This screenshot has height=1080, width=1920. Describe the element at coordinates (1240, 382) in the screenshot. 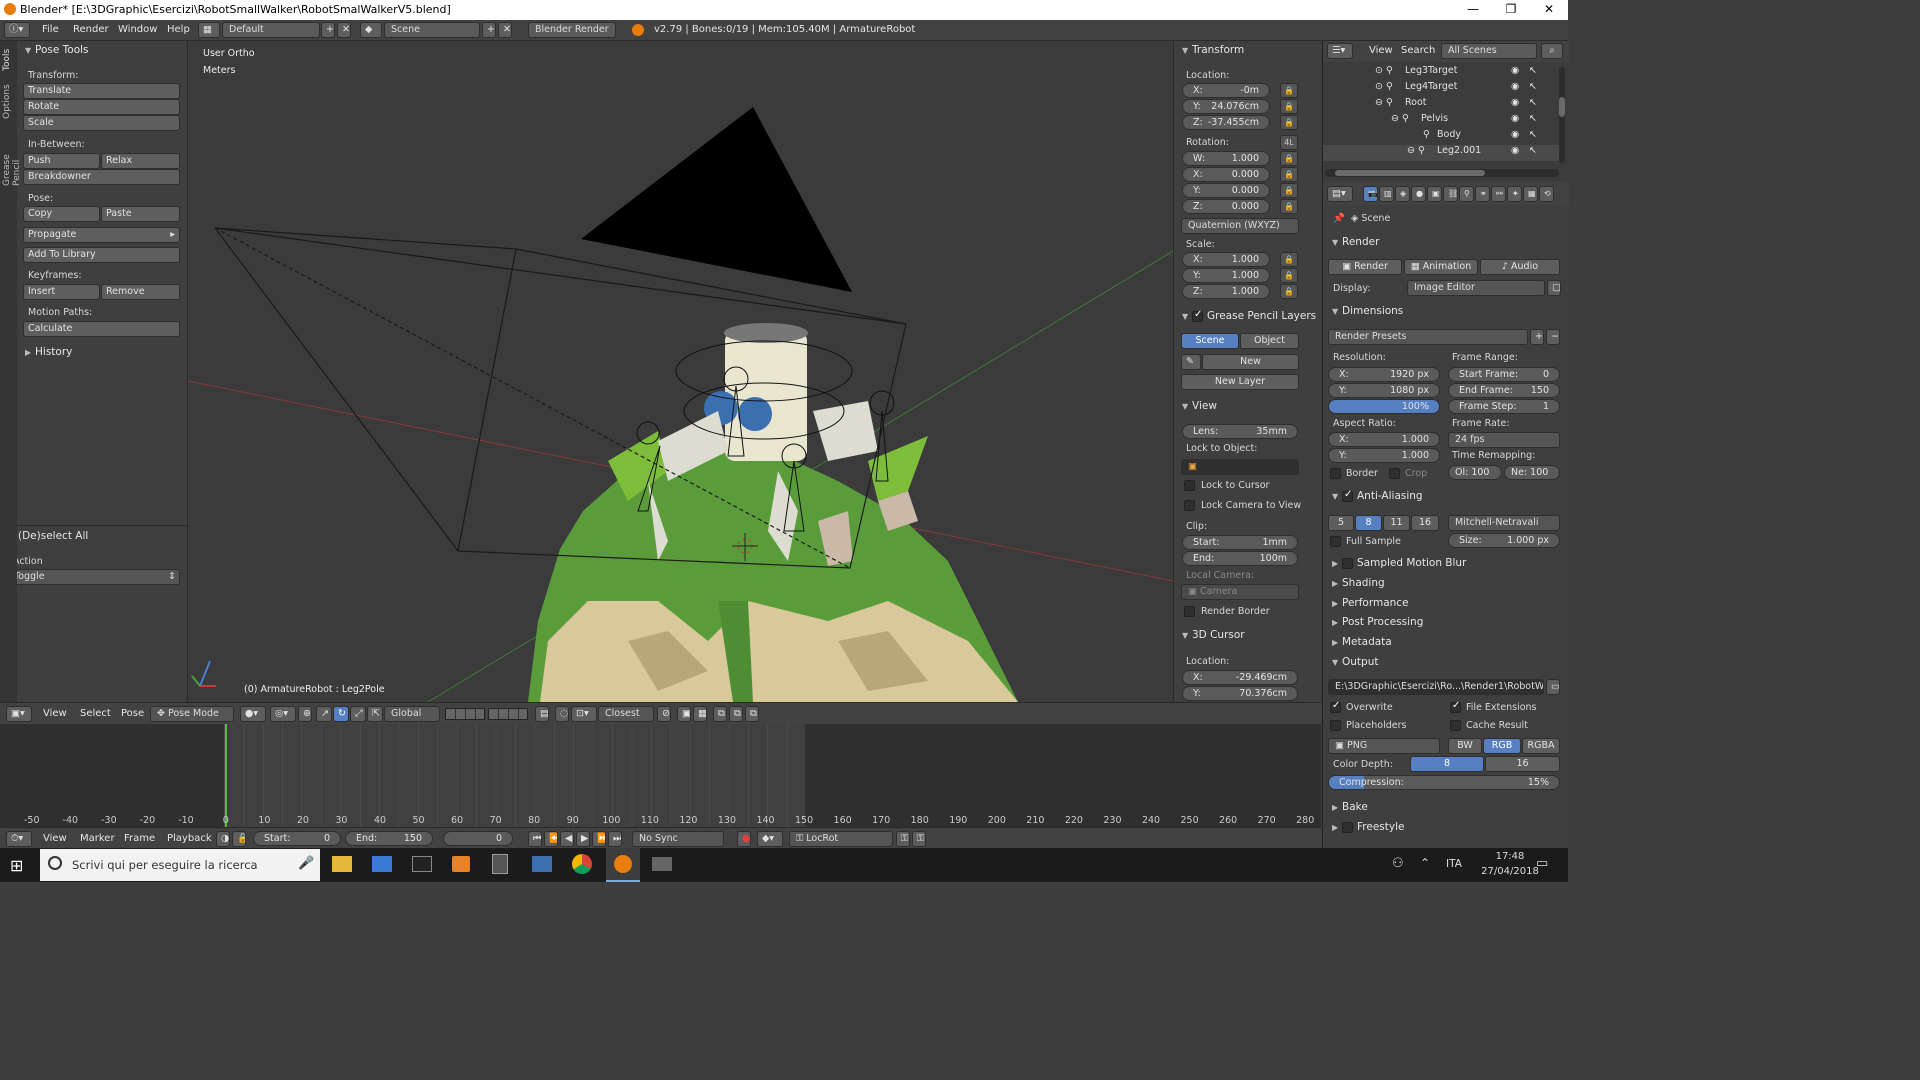

I see `new-layer-button: New Layer` at that location.